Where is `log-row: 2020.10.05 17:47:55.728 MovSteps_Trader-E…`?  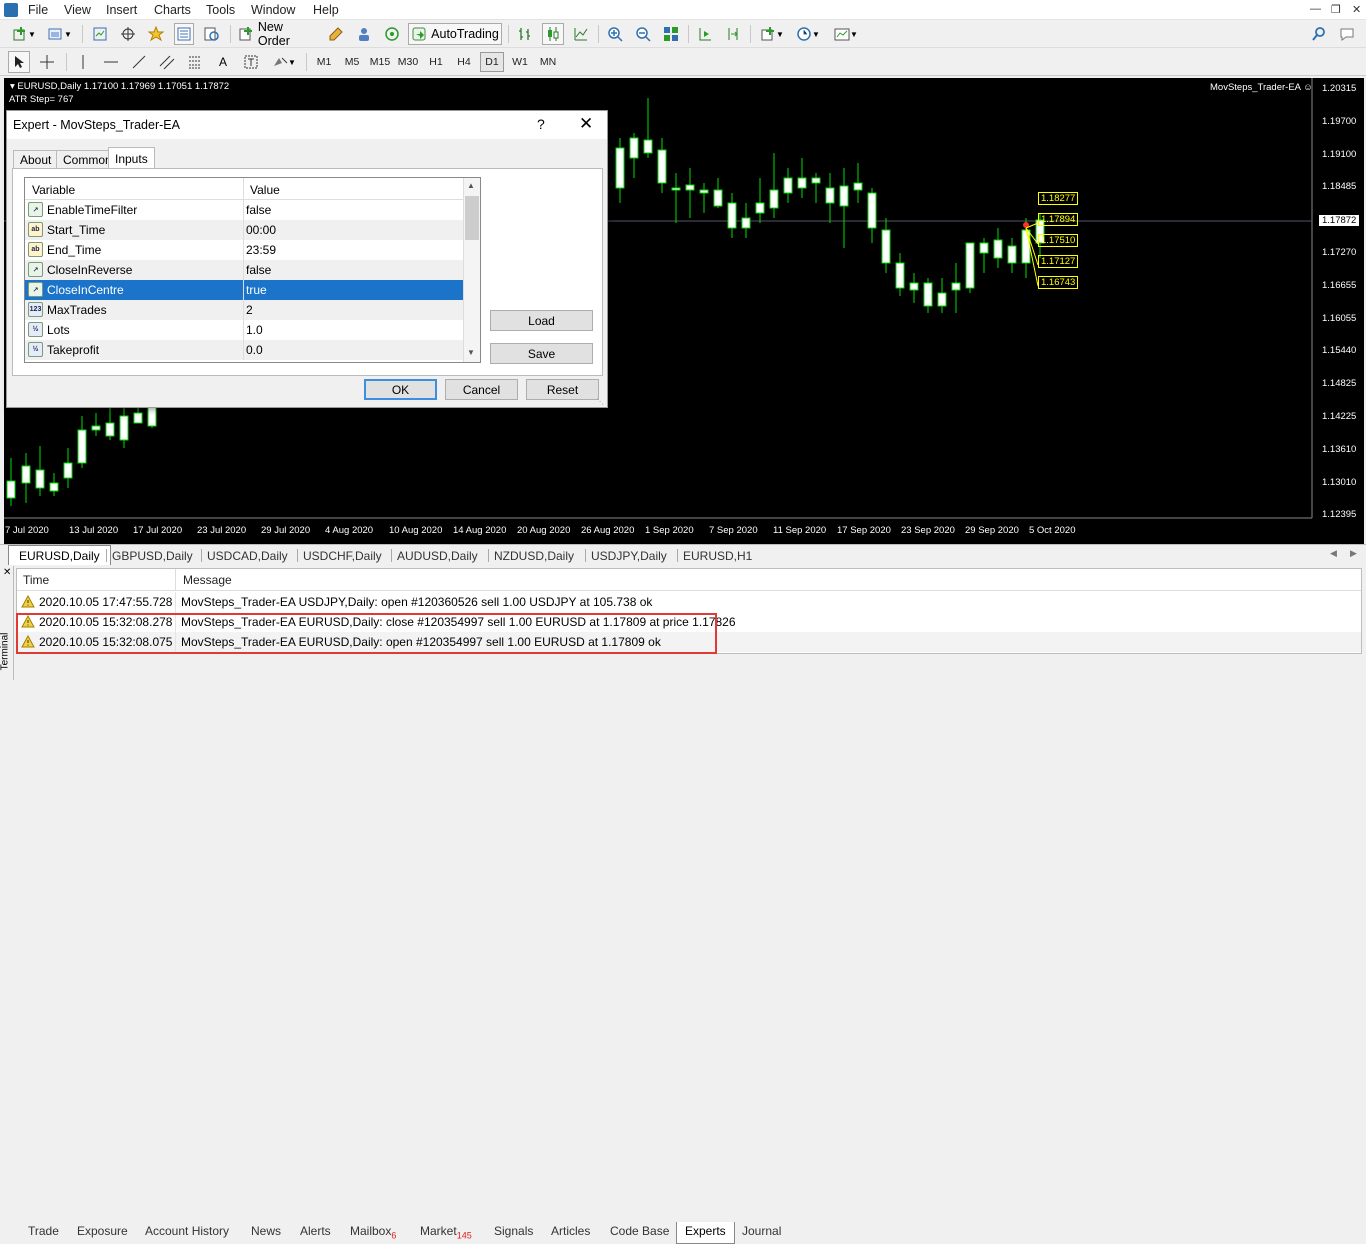 log-row: 2020.10.05 17:47:55.728 MovSteps_Trader-E… is located at coordinates (689, 602).